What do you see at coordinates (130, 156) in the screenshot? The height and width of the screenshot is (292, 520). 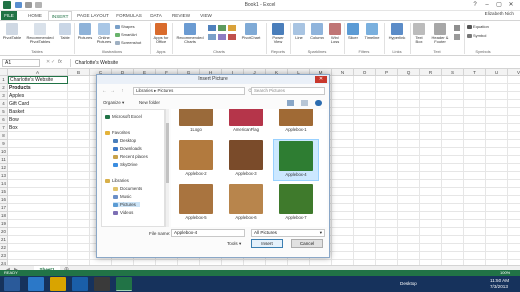 I see `nav-item-recent-places: Recent places` at bounding box center [130, 156].